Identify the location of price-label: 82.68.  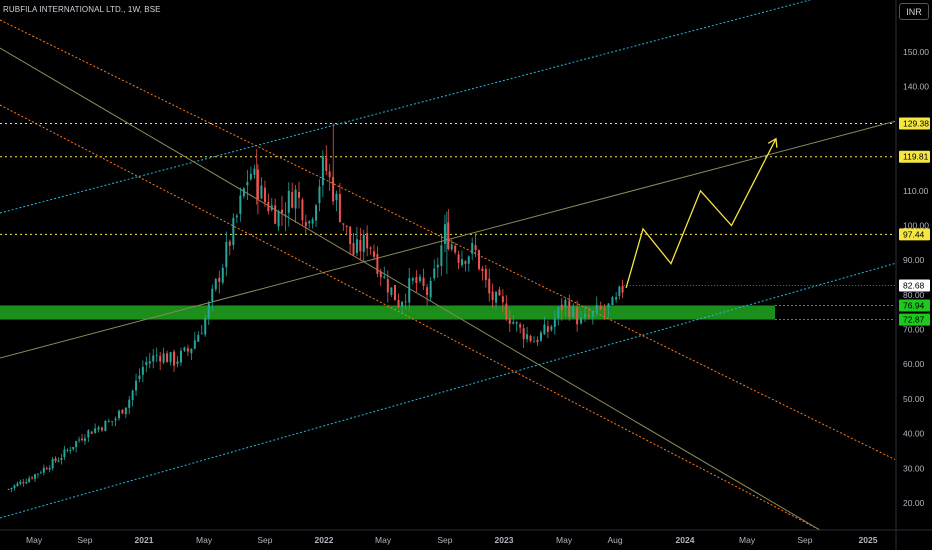
(914, 286).